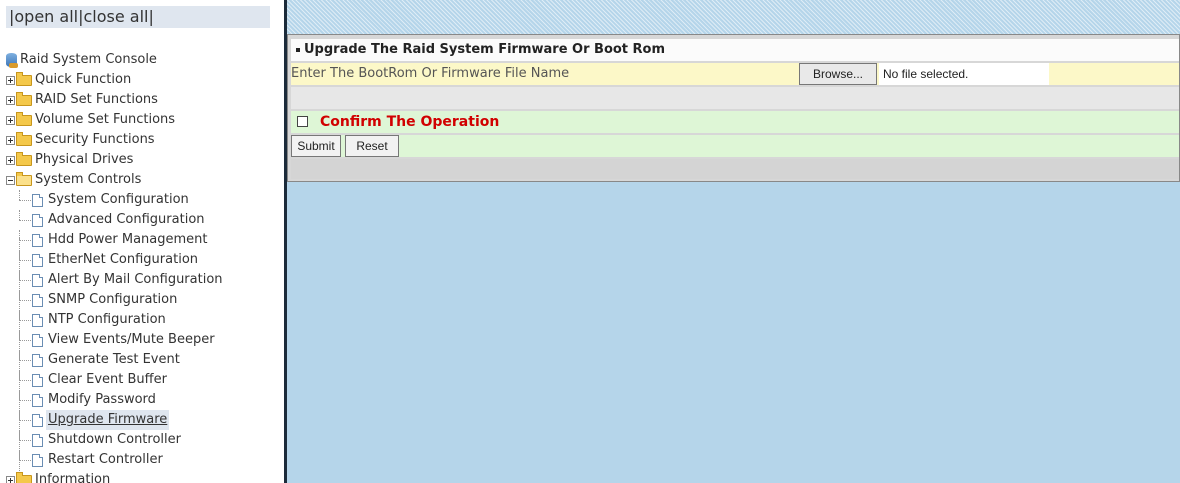 The image size is (1180, 483). I want to click on tree-item-ntp-configuration: NTP Configuration, so click(114, 320).